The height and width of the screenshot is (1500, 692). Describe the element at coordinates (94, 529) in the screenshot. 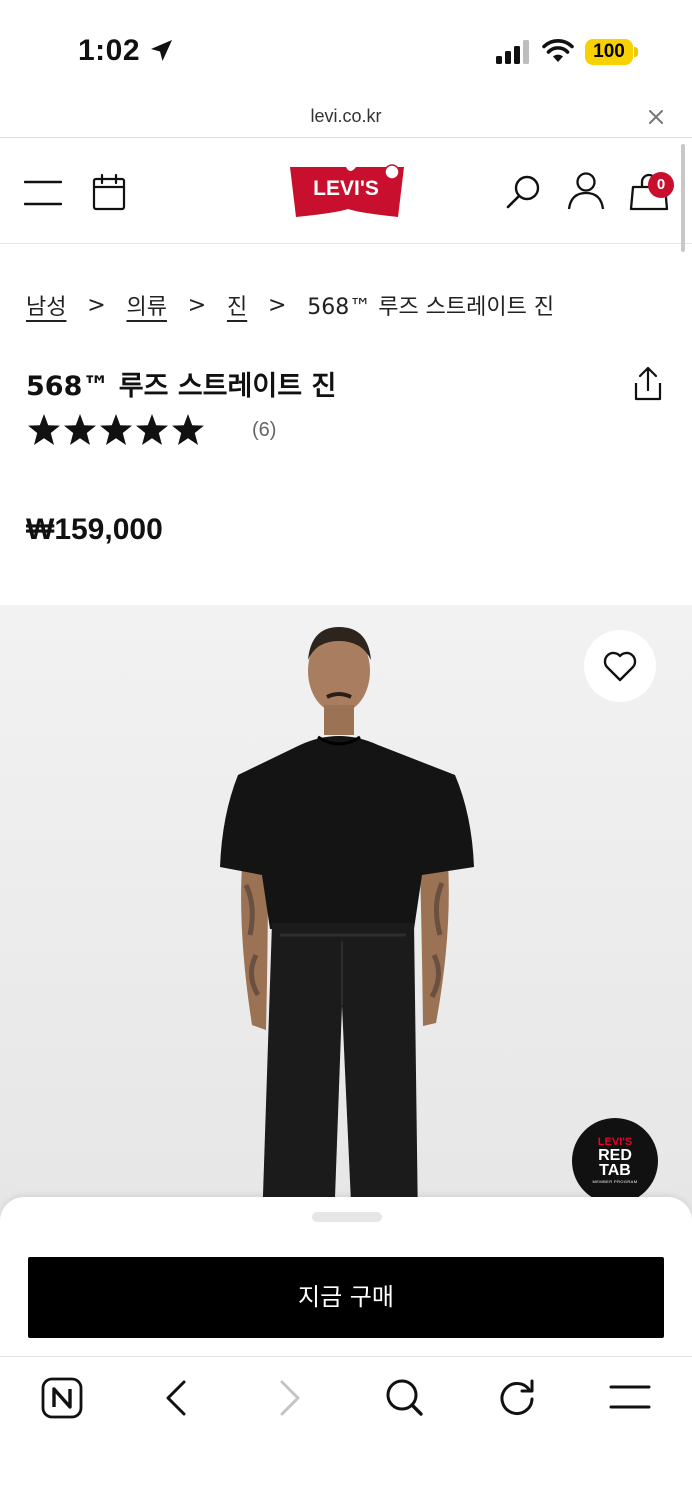

I see `product-price: ₩159,000` at that location.